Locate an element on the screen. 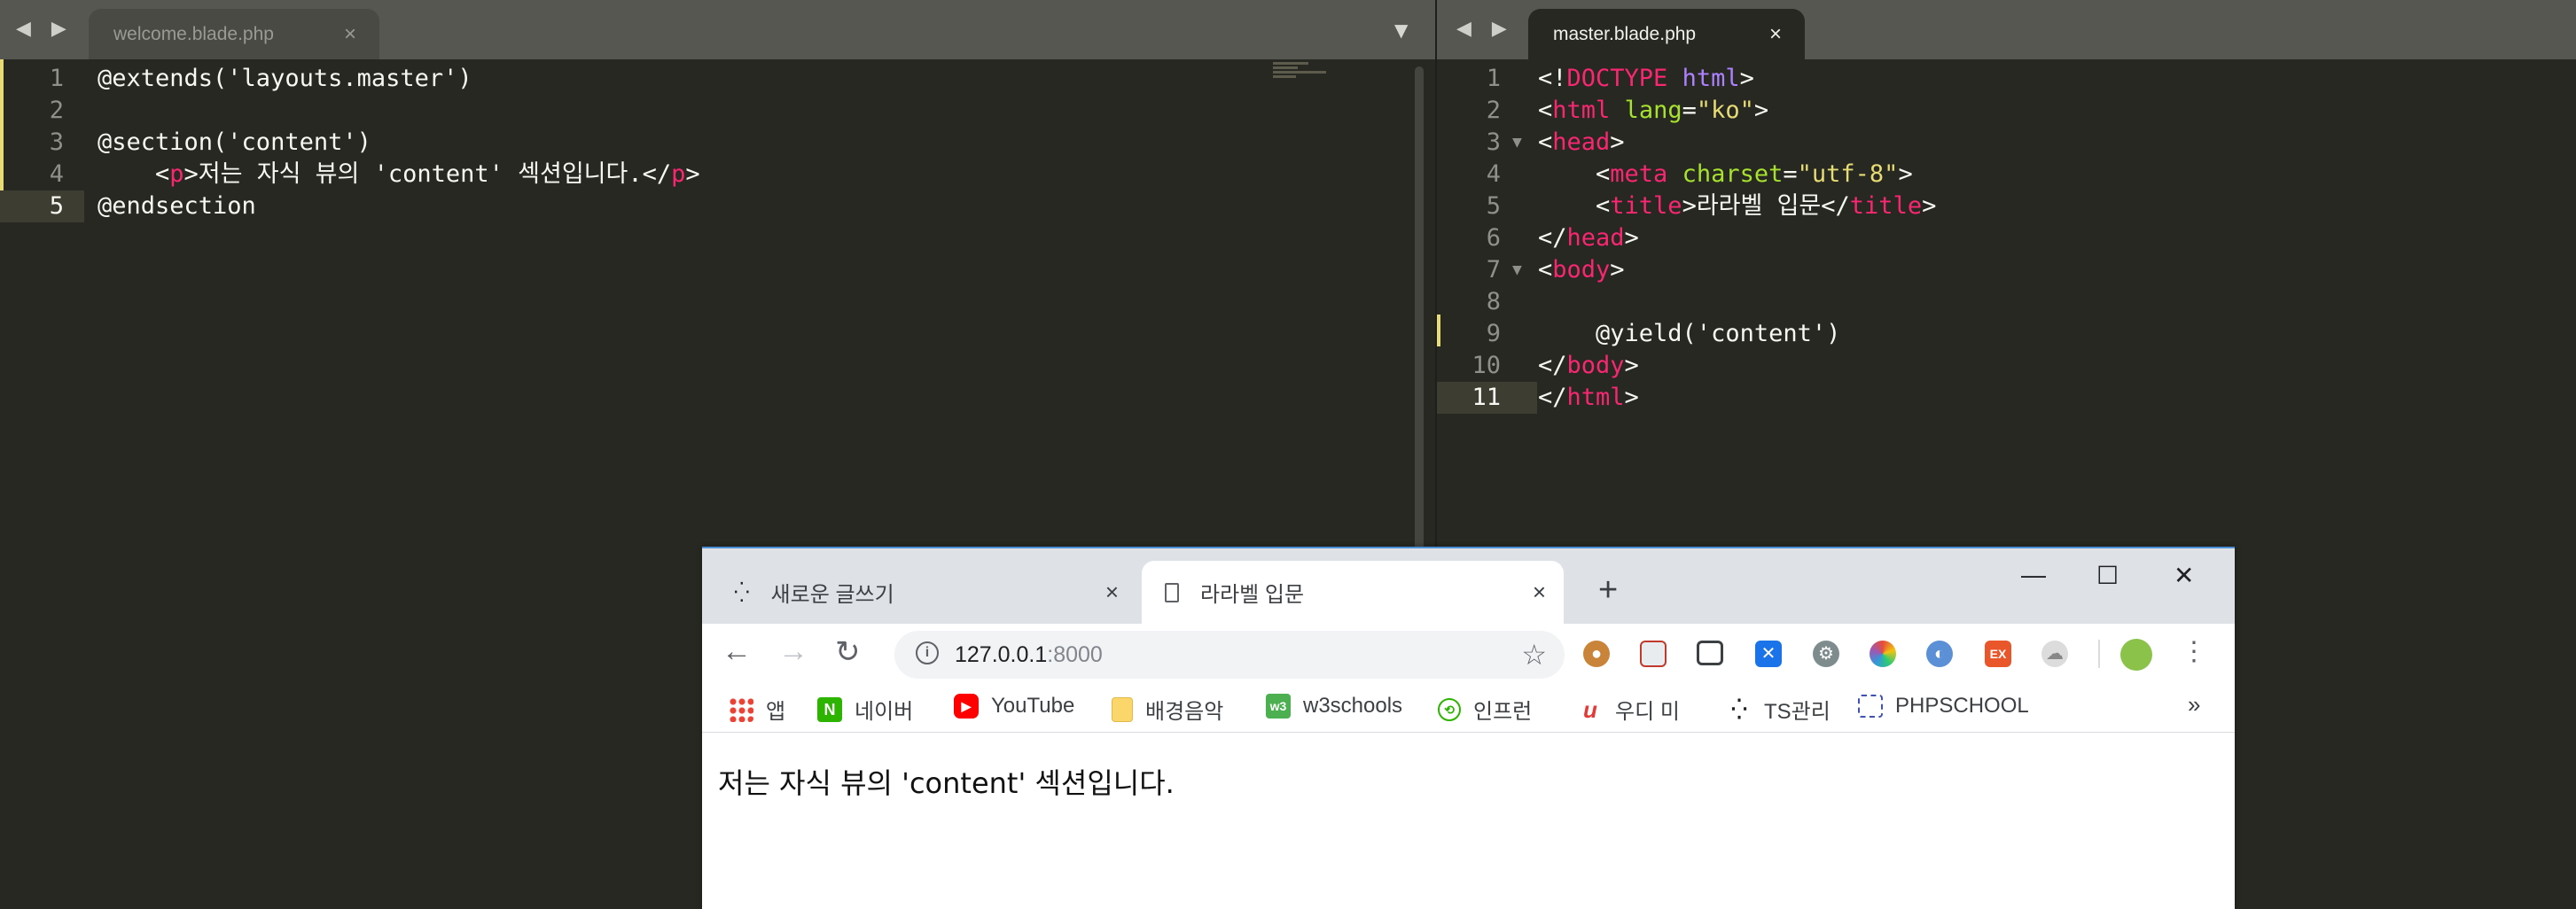  code-line: 4 <p>저는 자식 뷰의 'content' 섹션입니다.</p> is located at coordinates (718, 174).